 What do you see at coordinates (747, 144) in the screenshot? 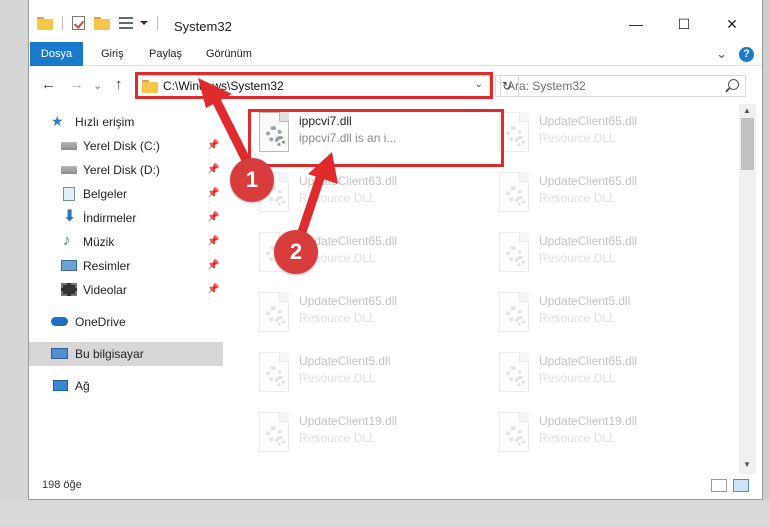
I see `scrollbar-thumb` at bounding box center [747, 144].